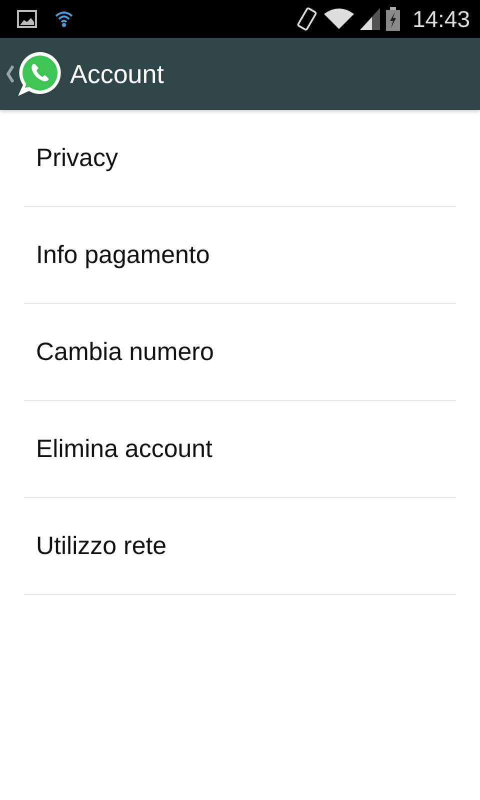 This screenshot has height=800, width=480. I want to click on menu-item: Privacy, so click(240, 158).